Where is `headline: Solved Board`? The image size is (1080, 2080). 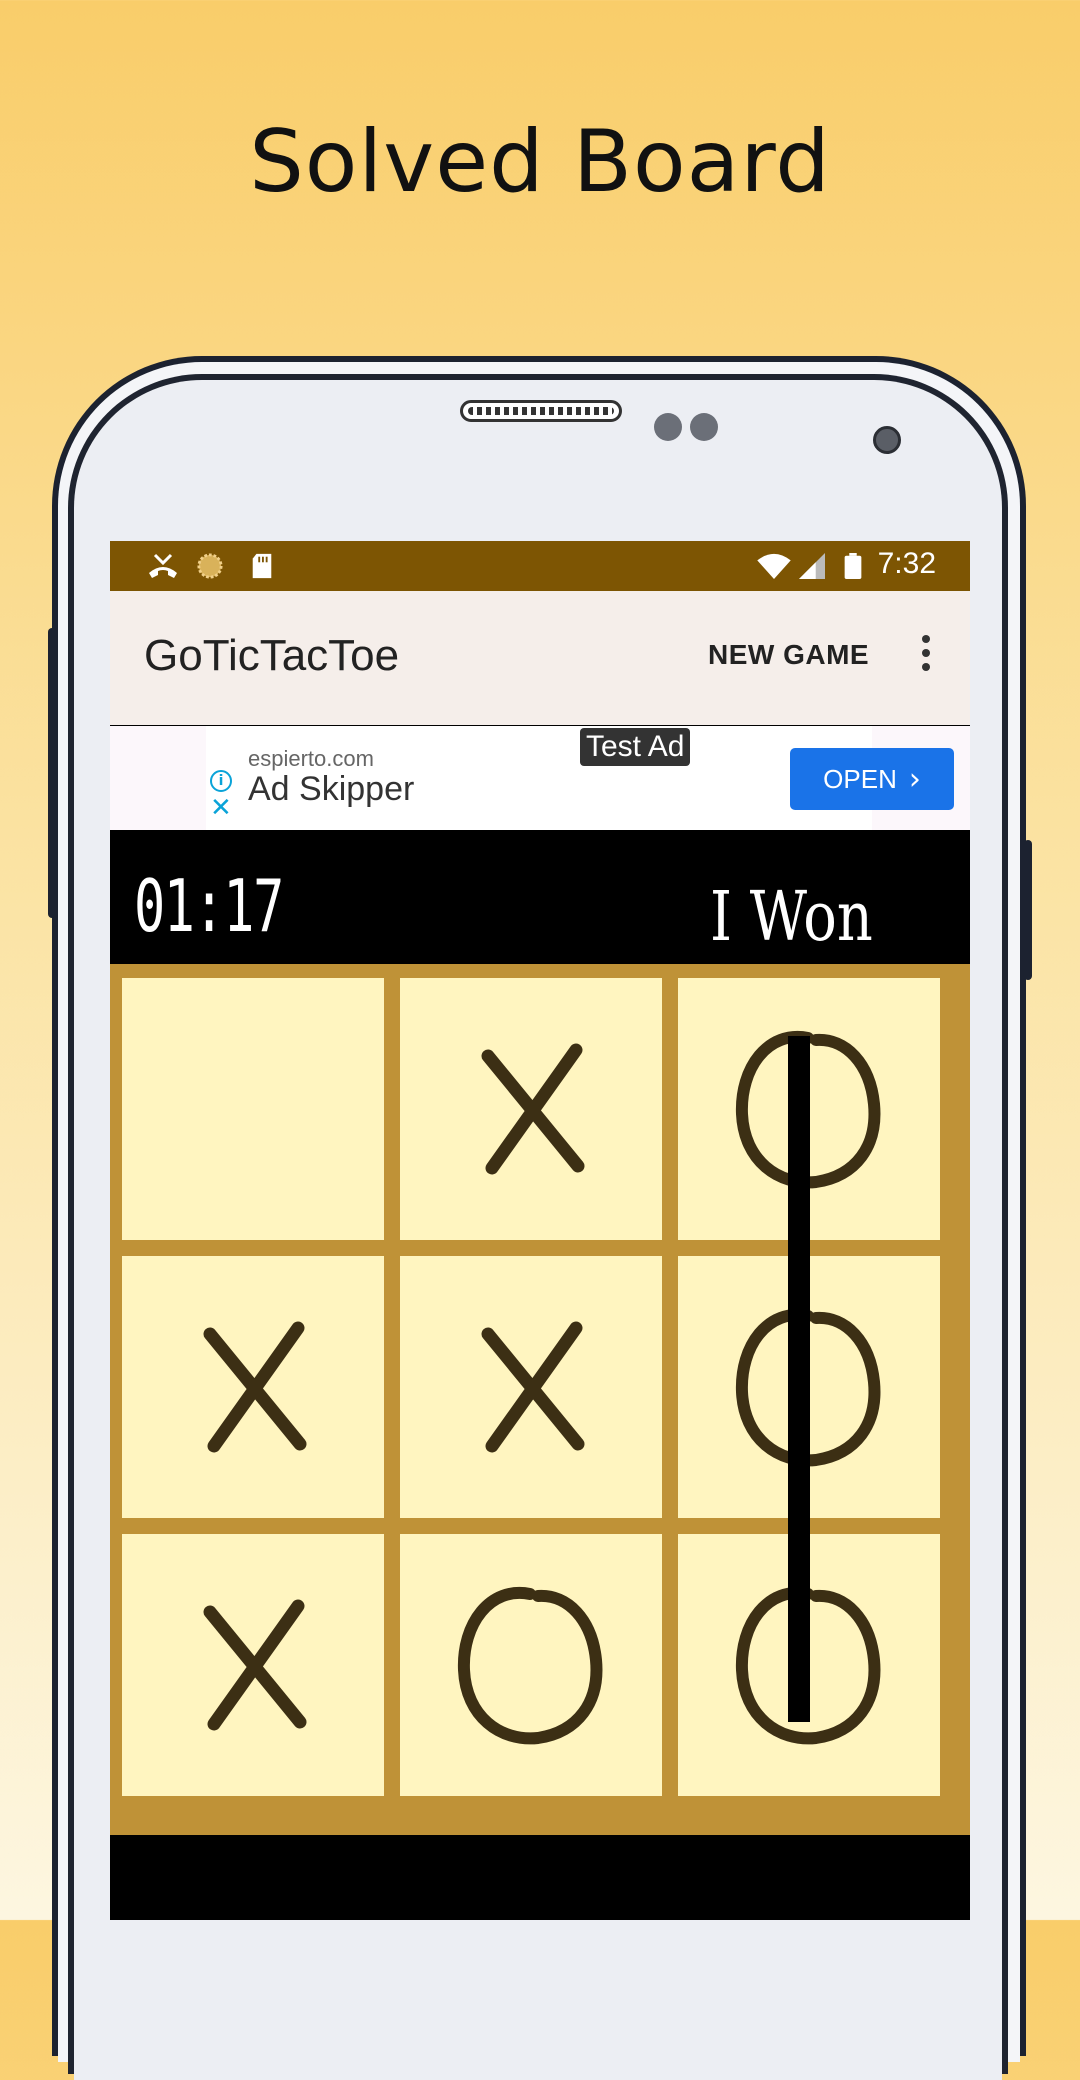
headline: Solved Board is located at coordinates (540, 162).